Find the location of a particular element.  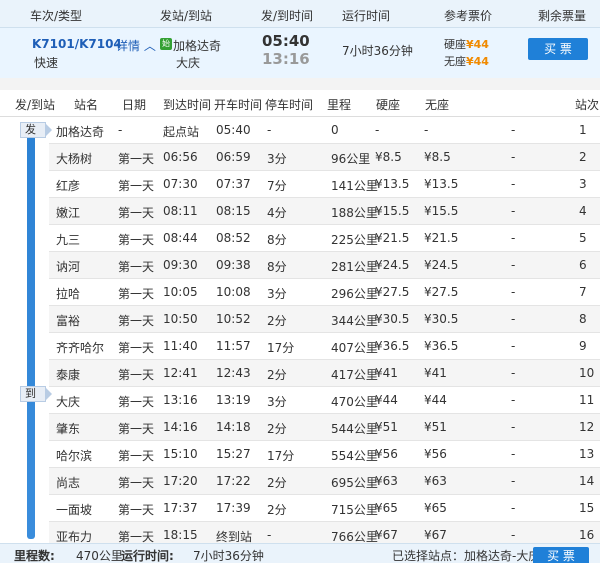

price-no-seat: 无座¥44 is located at coordinates (466, 61).